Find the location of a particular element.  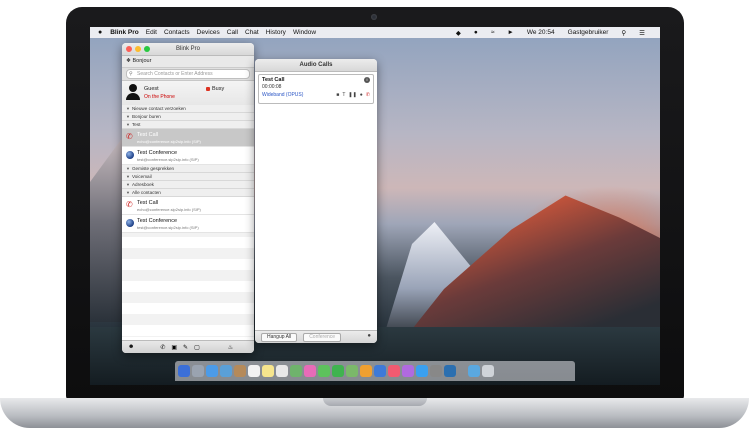

microphone-icon: ● is located at coordinates (369, 336).